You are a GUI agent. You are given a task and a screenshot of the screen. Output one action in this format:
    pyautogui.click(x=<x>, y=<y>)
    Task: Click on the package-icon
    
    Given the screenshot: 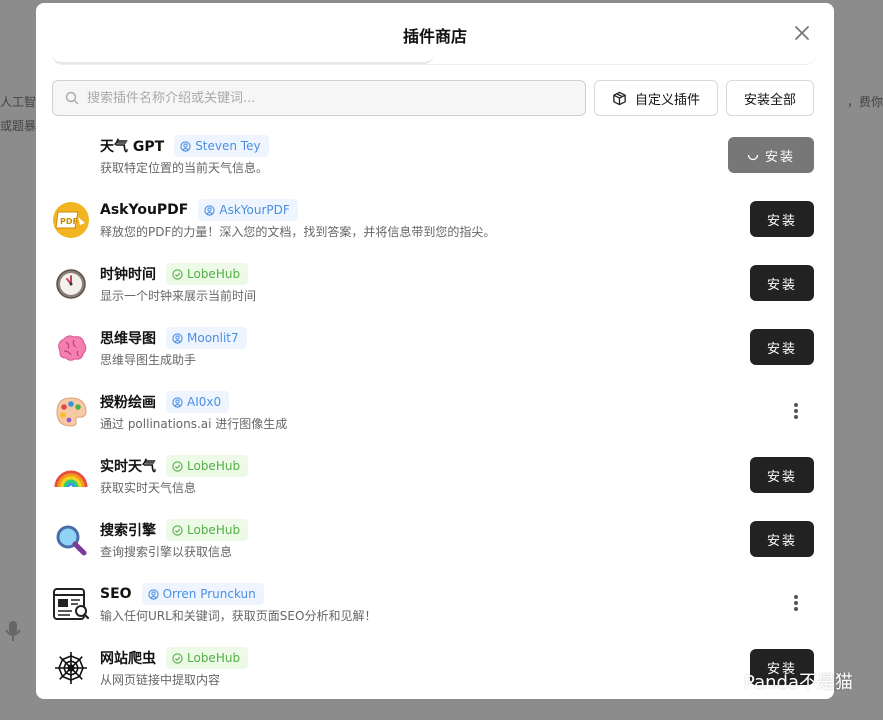 What is the action you would take?
    pyautogui.click(x=619, y=98)
    